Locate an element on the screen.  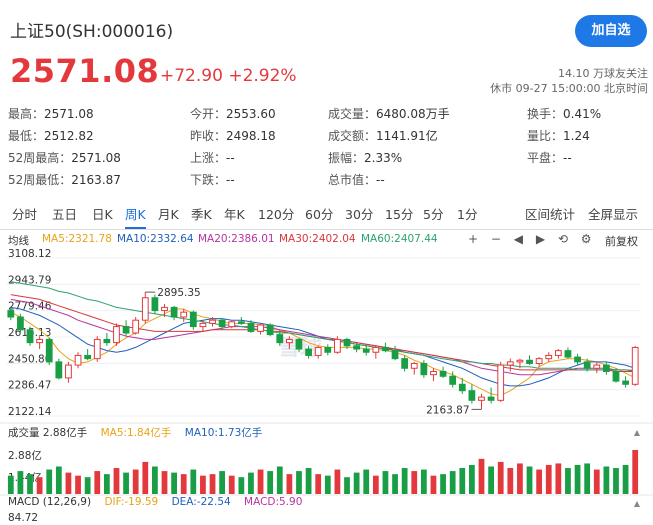
add-watchlist-button: 加自选 is located at coordinates (611, 31).